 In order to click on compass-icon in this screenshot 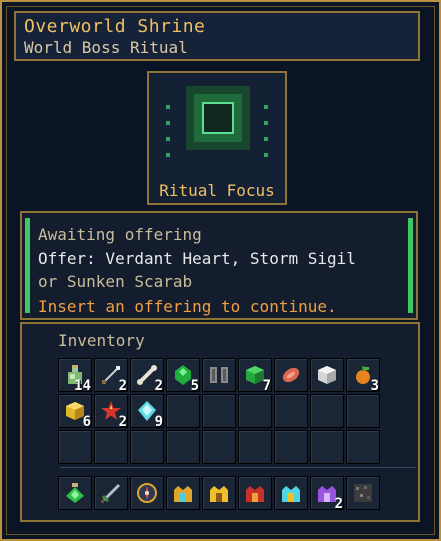, I will do `click(147, 493)`.